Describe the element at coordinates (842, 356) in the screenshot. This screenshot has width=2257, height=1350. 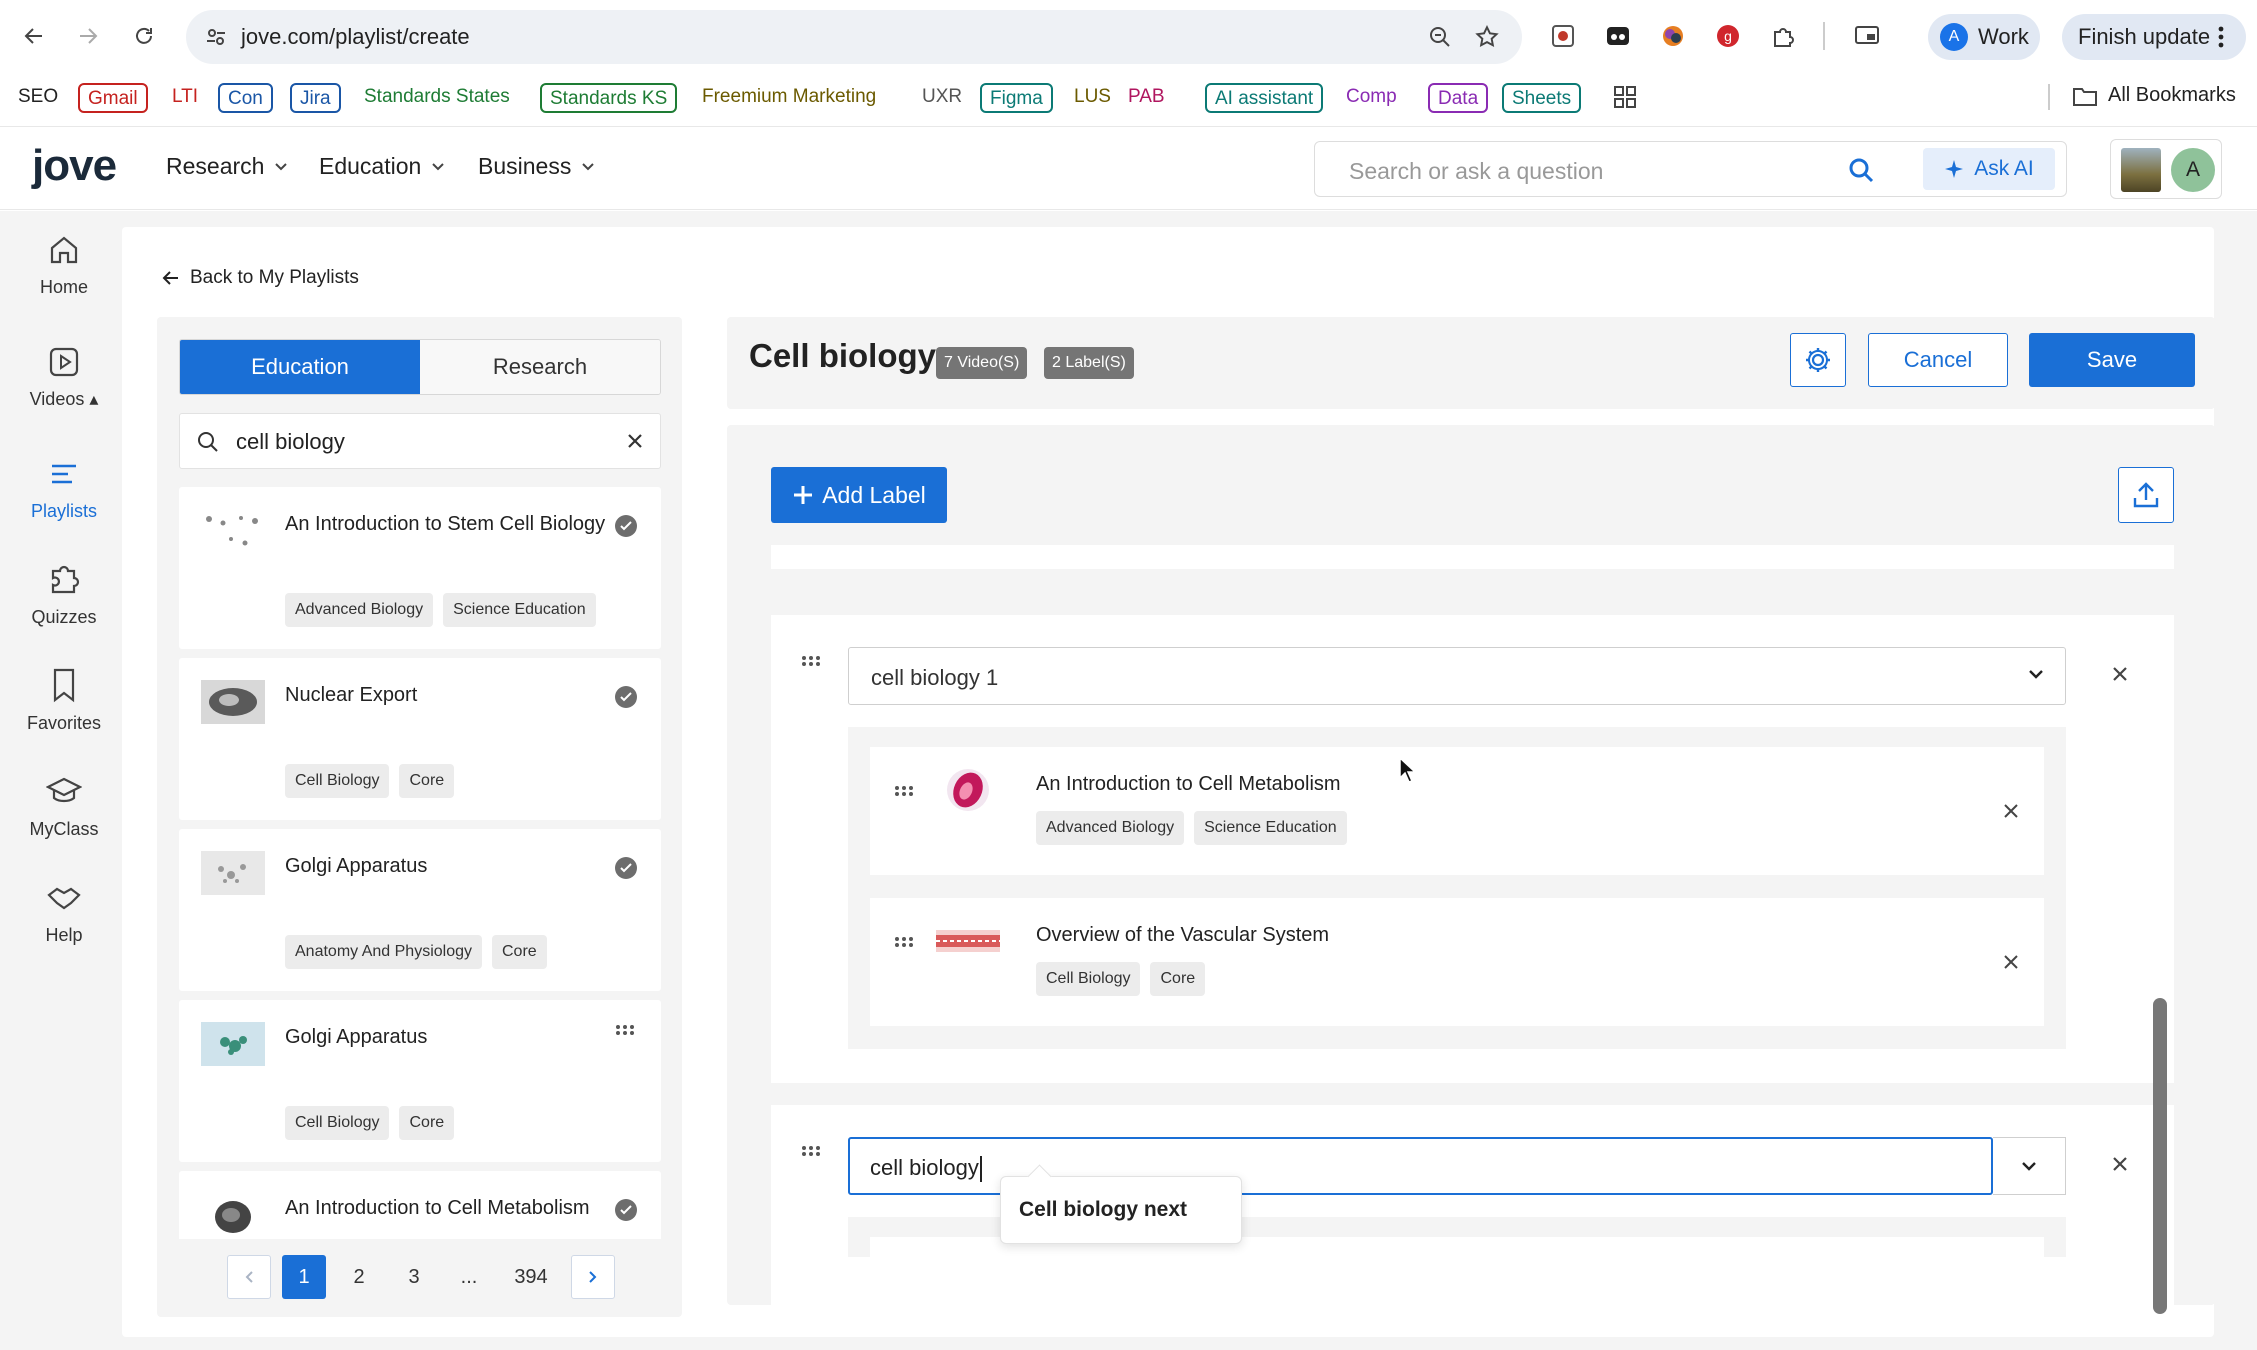
I see `playlist-title: Cell biology` at that location.